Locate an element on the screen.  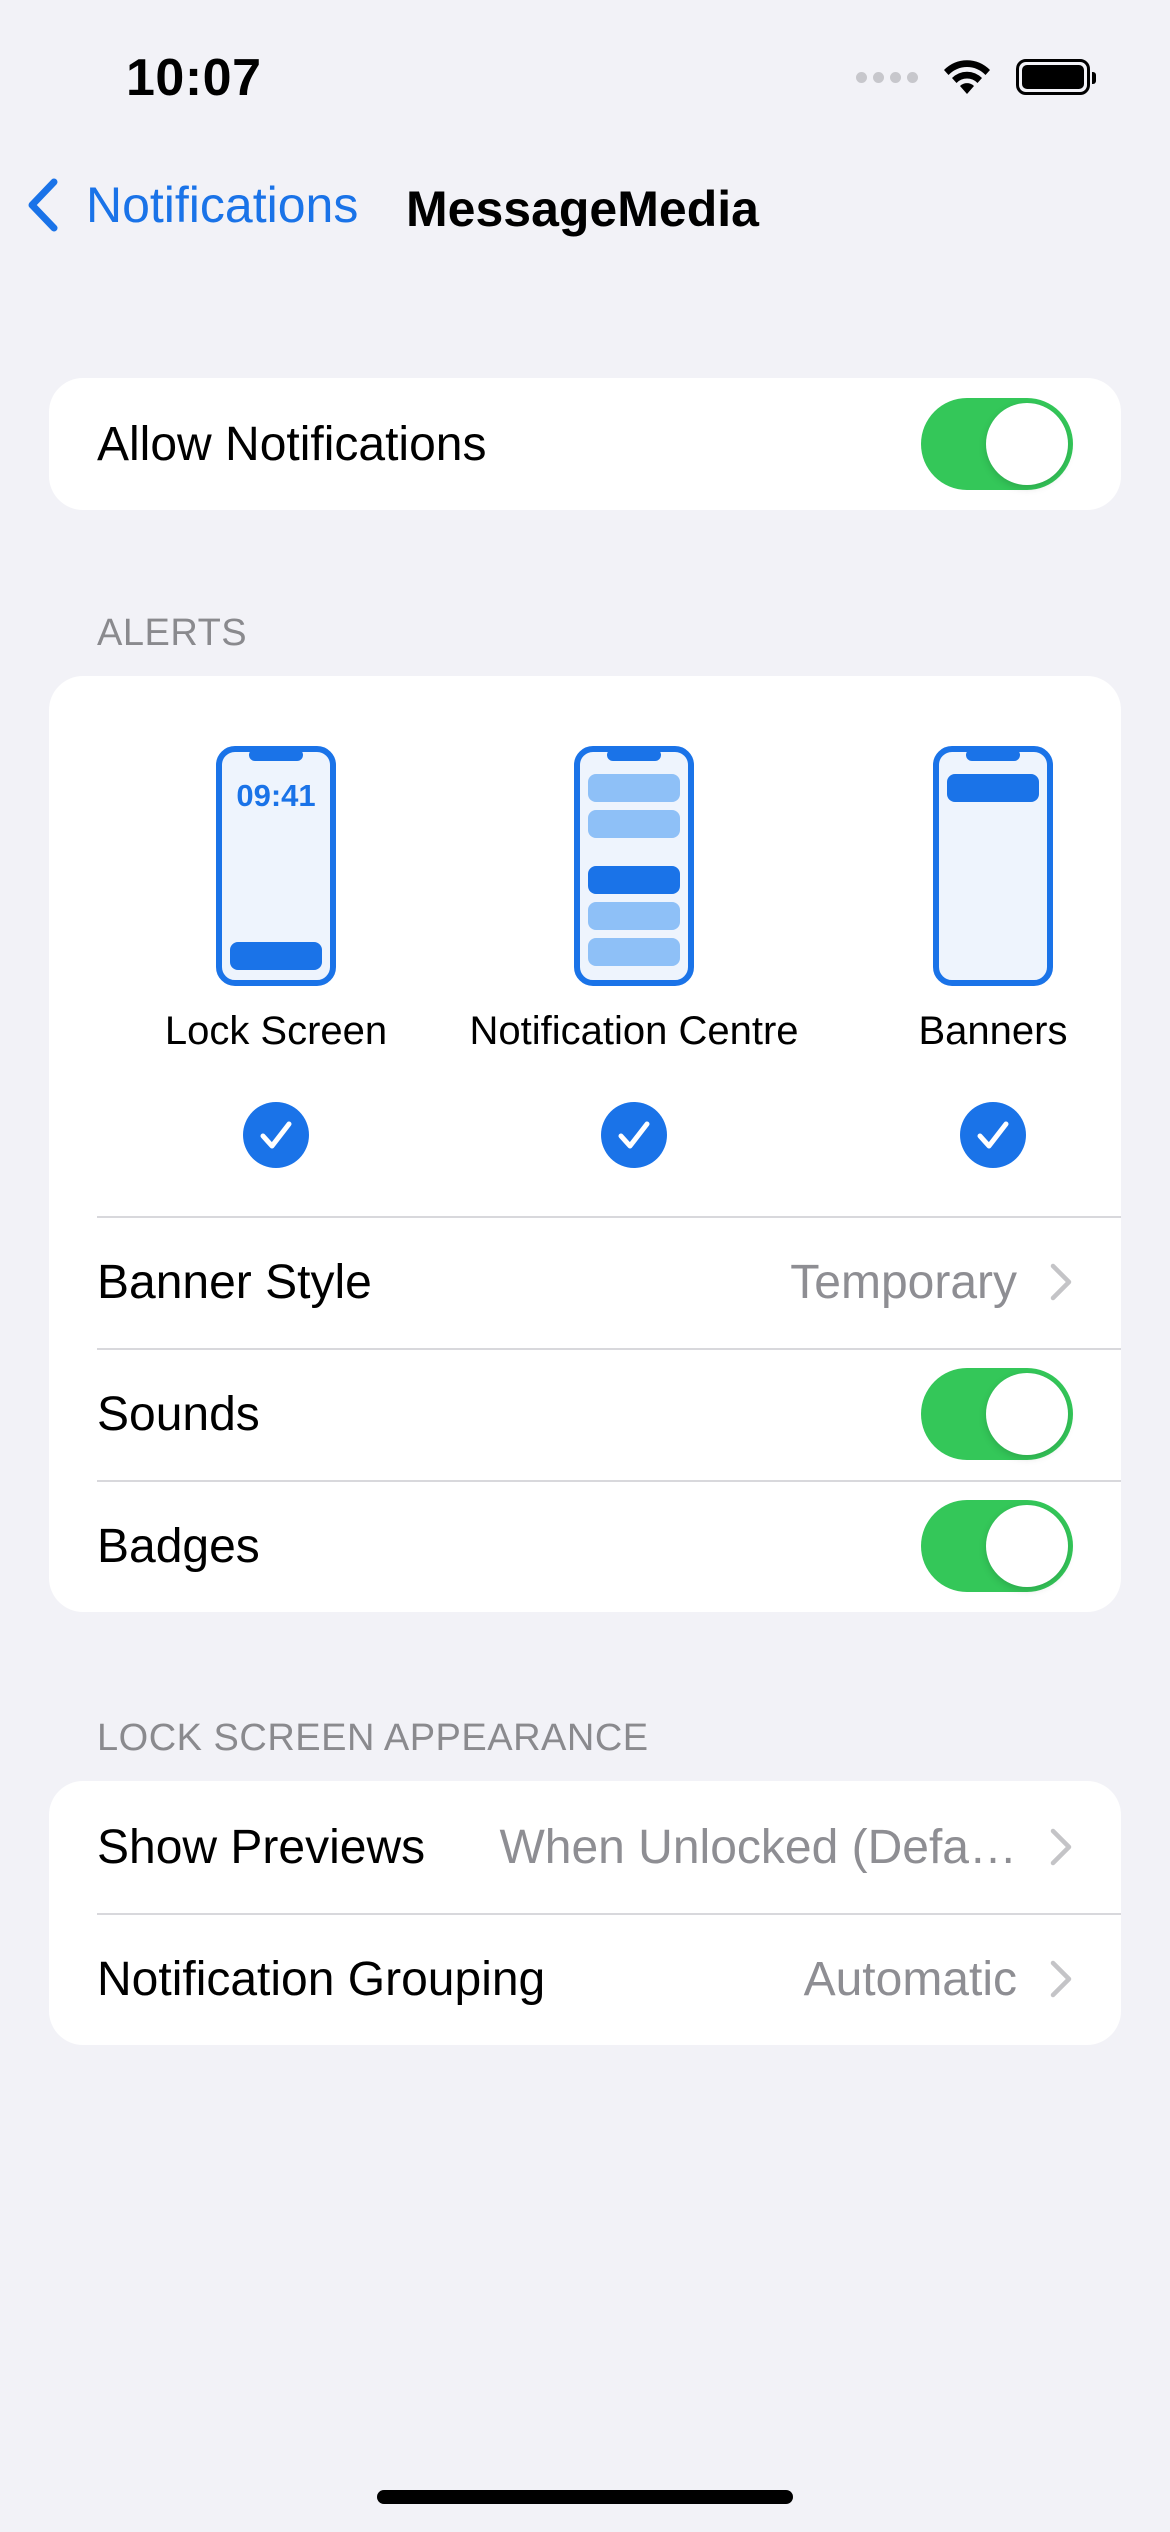
lock-screen-label: Lock Screen is located at coordinates (276, 1031).